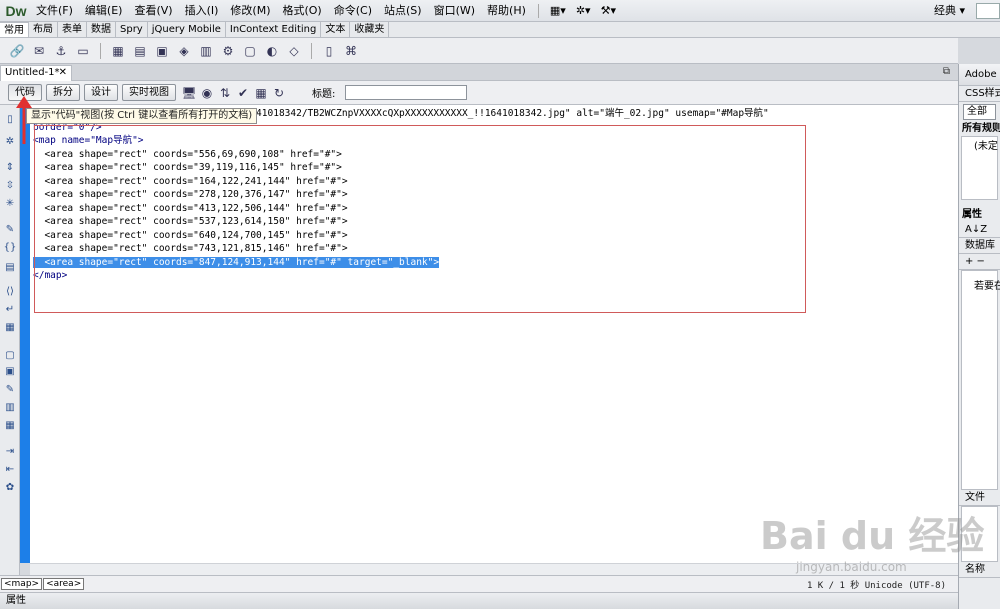  I want to click on live-view-button: 实时视图, so click(149, 92).